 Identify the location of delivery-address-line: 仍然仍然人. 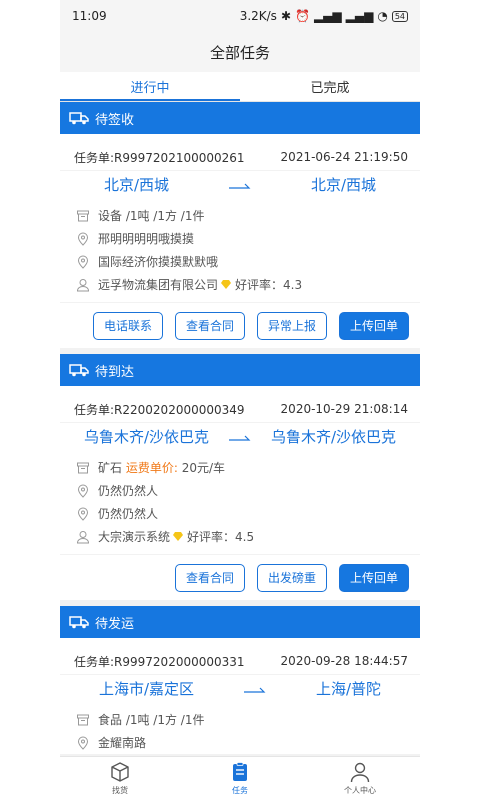
(241, 513).